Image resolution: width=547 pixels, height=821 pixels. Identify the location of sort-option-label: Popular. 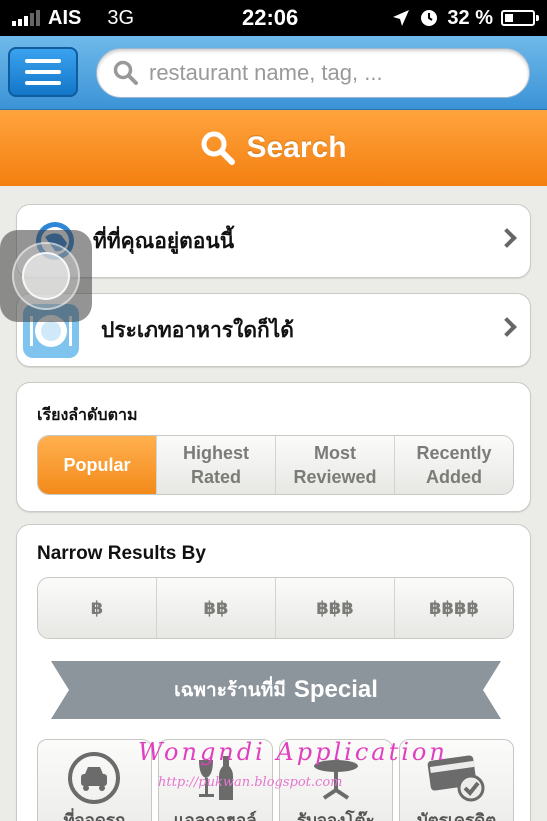
(97, 465).